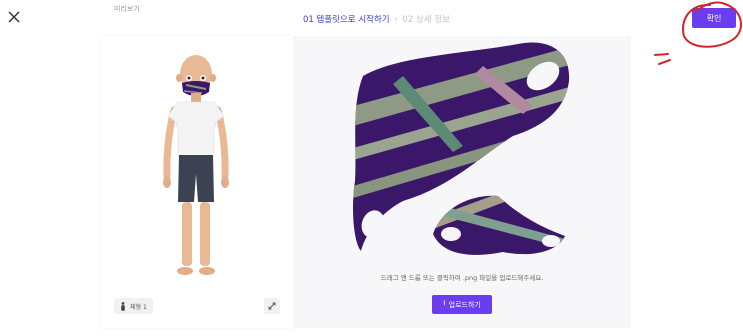 This screenshot has width=743, height=336. I want to click on body-type-label: 체형 1, so click(138, 307).